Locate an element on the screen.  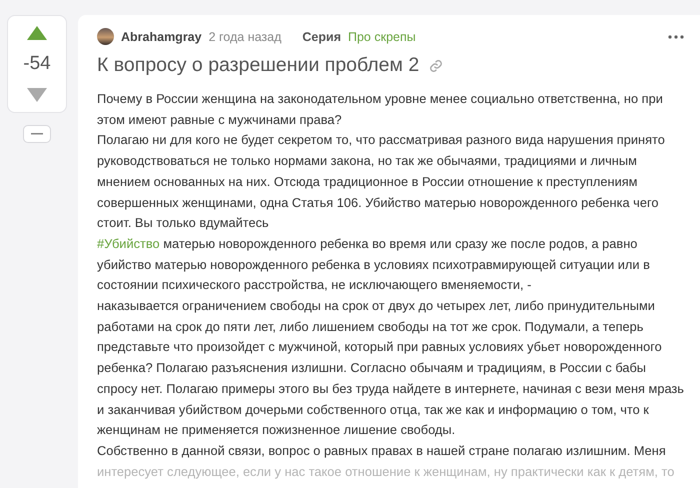
author-name: Abrahamgray is located at coordinates (161, 37).